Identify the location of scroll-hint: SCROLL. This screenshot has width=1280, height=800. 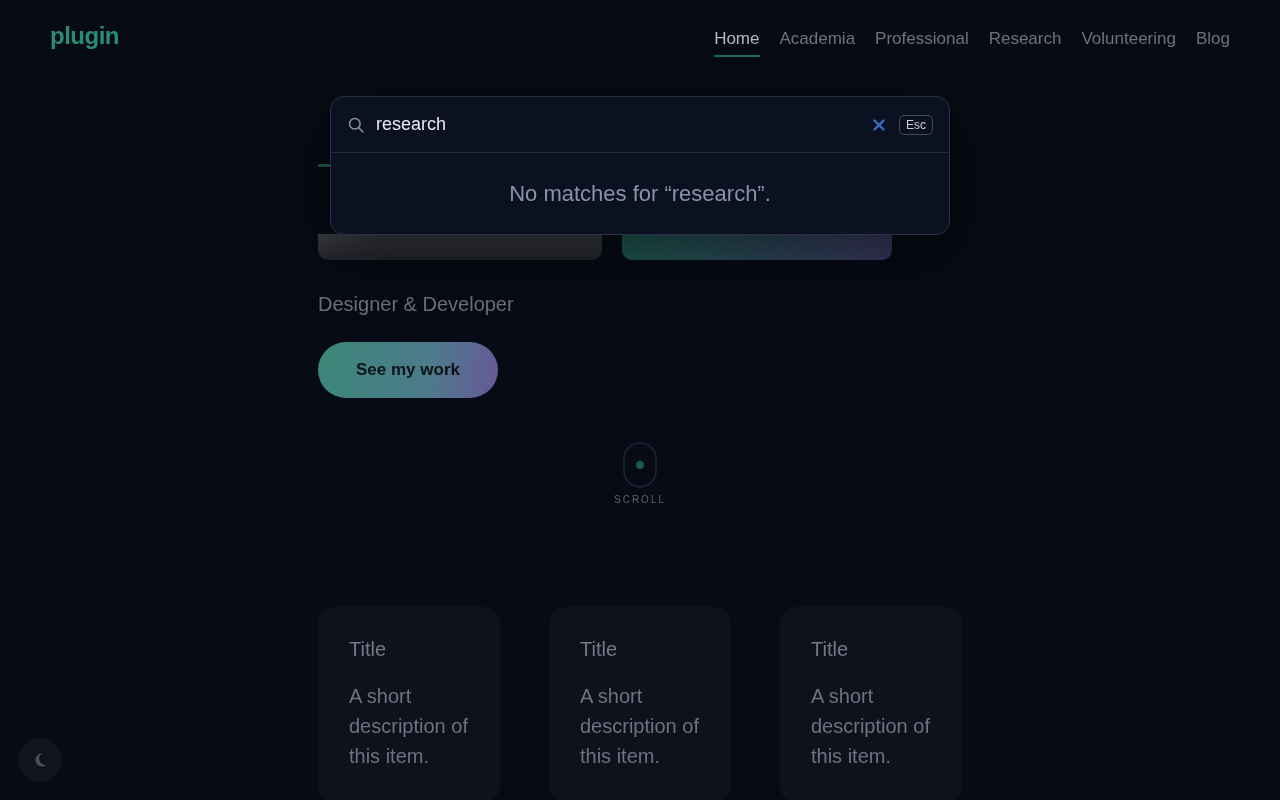
(640, 500).